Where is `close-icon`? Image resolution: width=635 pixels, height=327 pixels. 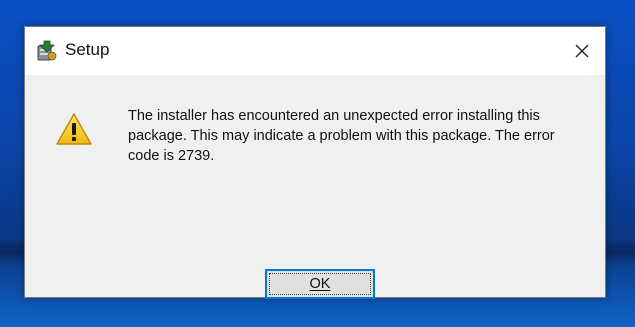
close-icon is located at coordinates (582, 51).